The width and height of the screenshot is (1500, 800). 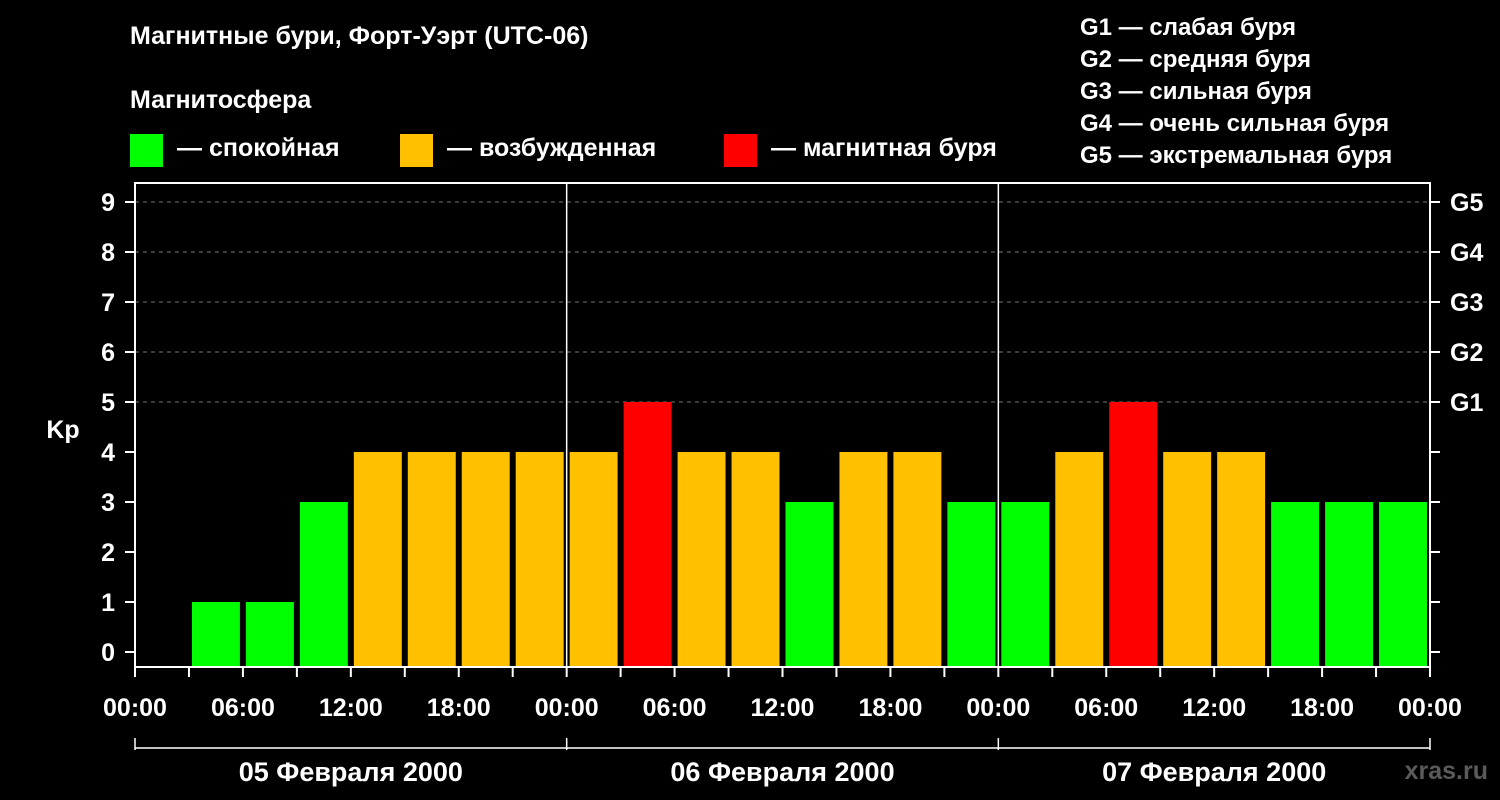 What do you see at coordinates (108, 253) in the screenshot?
I see `y-tick-label: 8` at bounding box center [108, 253].